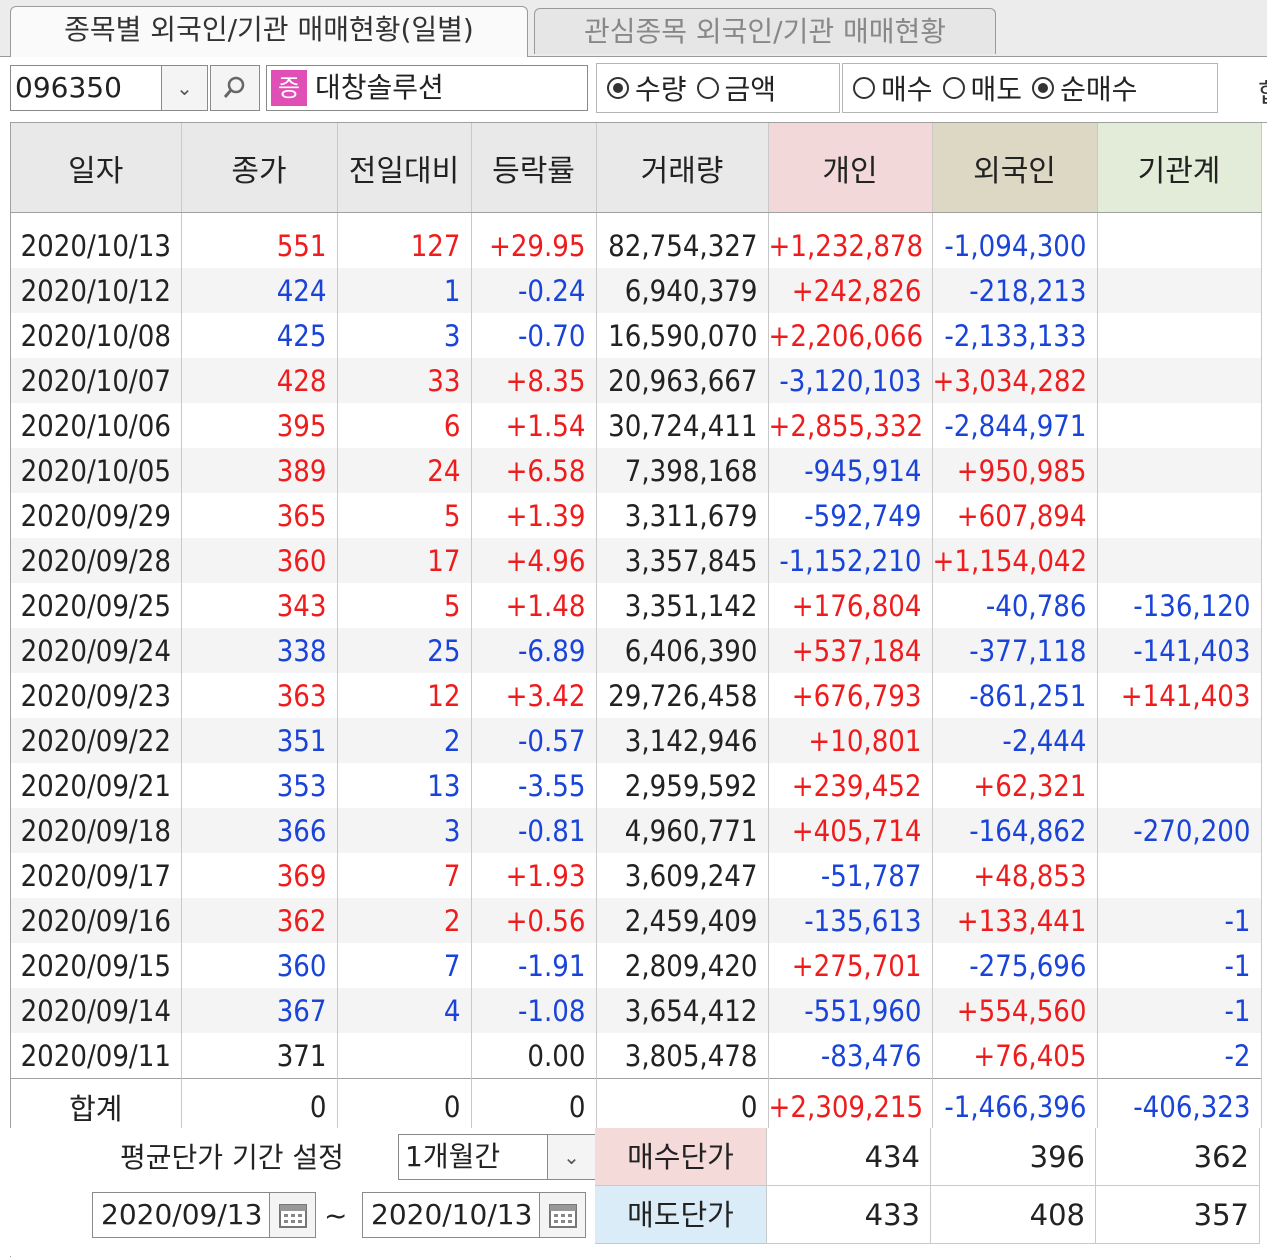  Describe the element at coordinates (534, 650) in the screenshot. I see `cell-rate: -6.89` at that location.